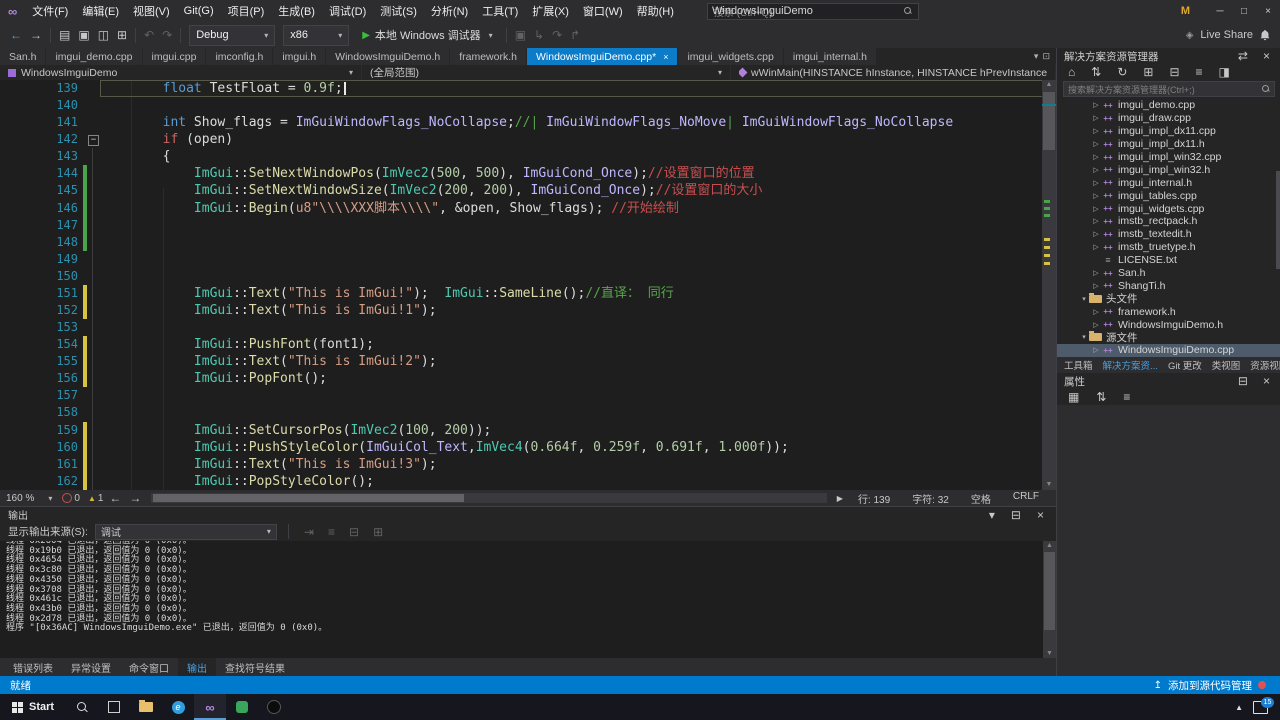 The width and height of the screenshot is (1280, 720). Describe the element at coordinates (829, 56) in the screenshot. I see `tab-imgui-internal-h: imgui_internal.h` at that location.